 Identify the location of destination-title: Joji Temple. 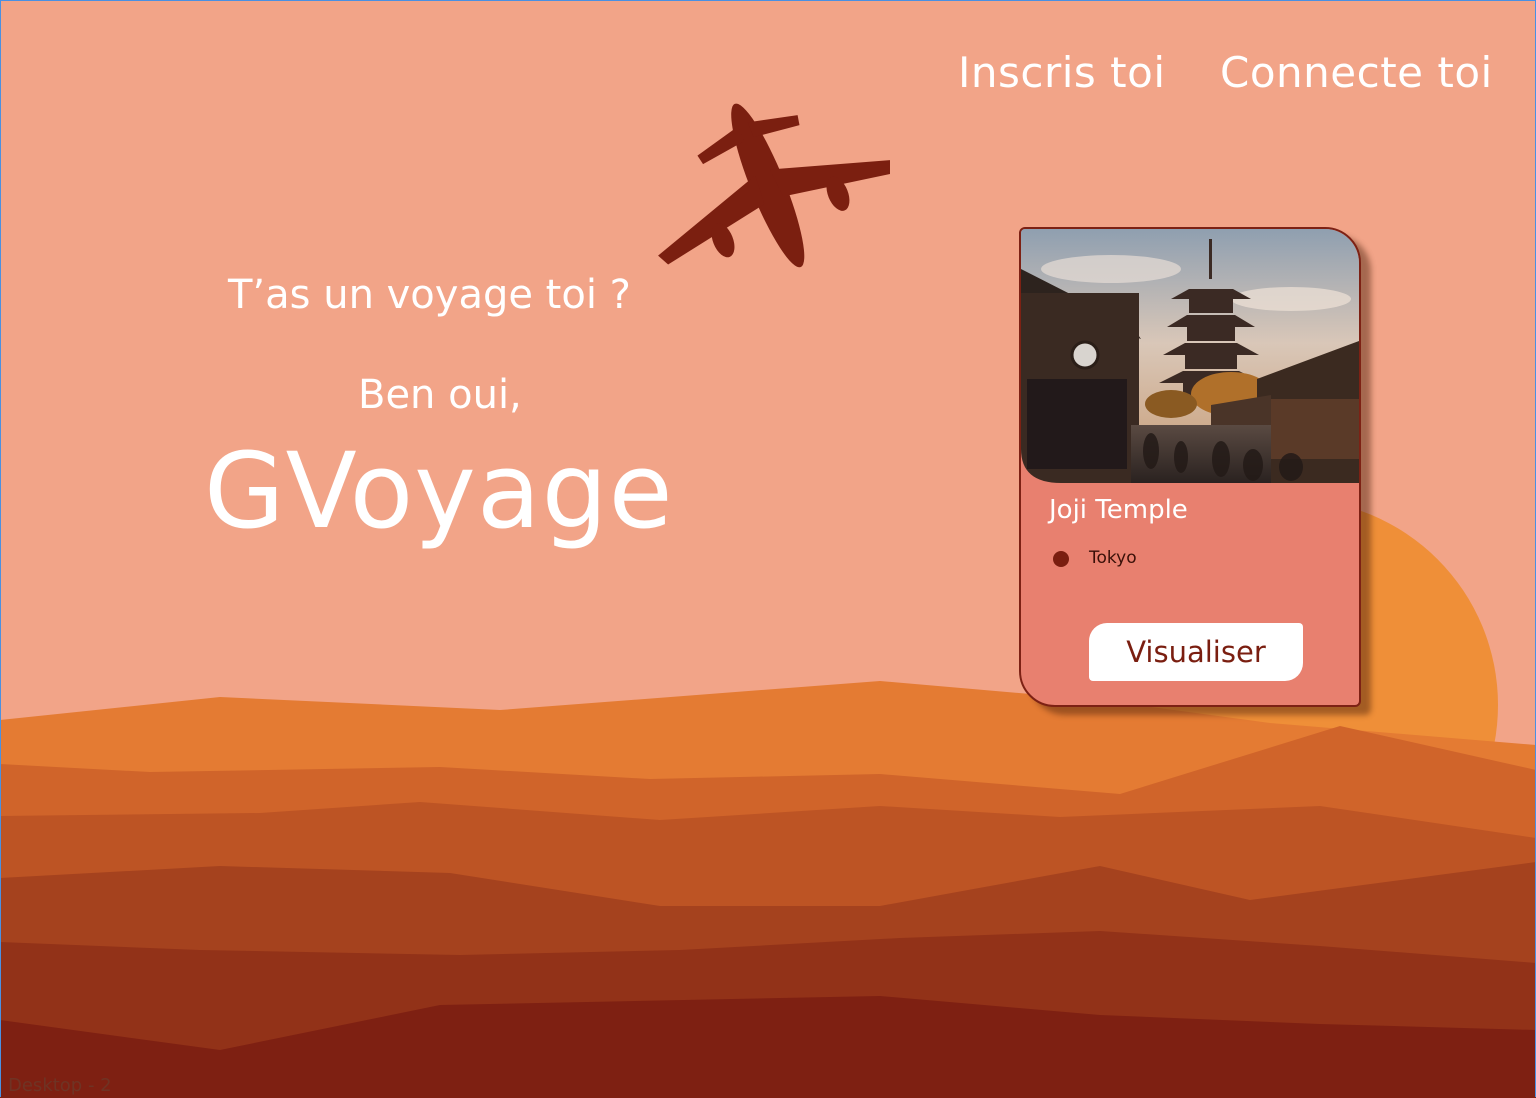
(1118, 510).